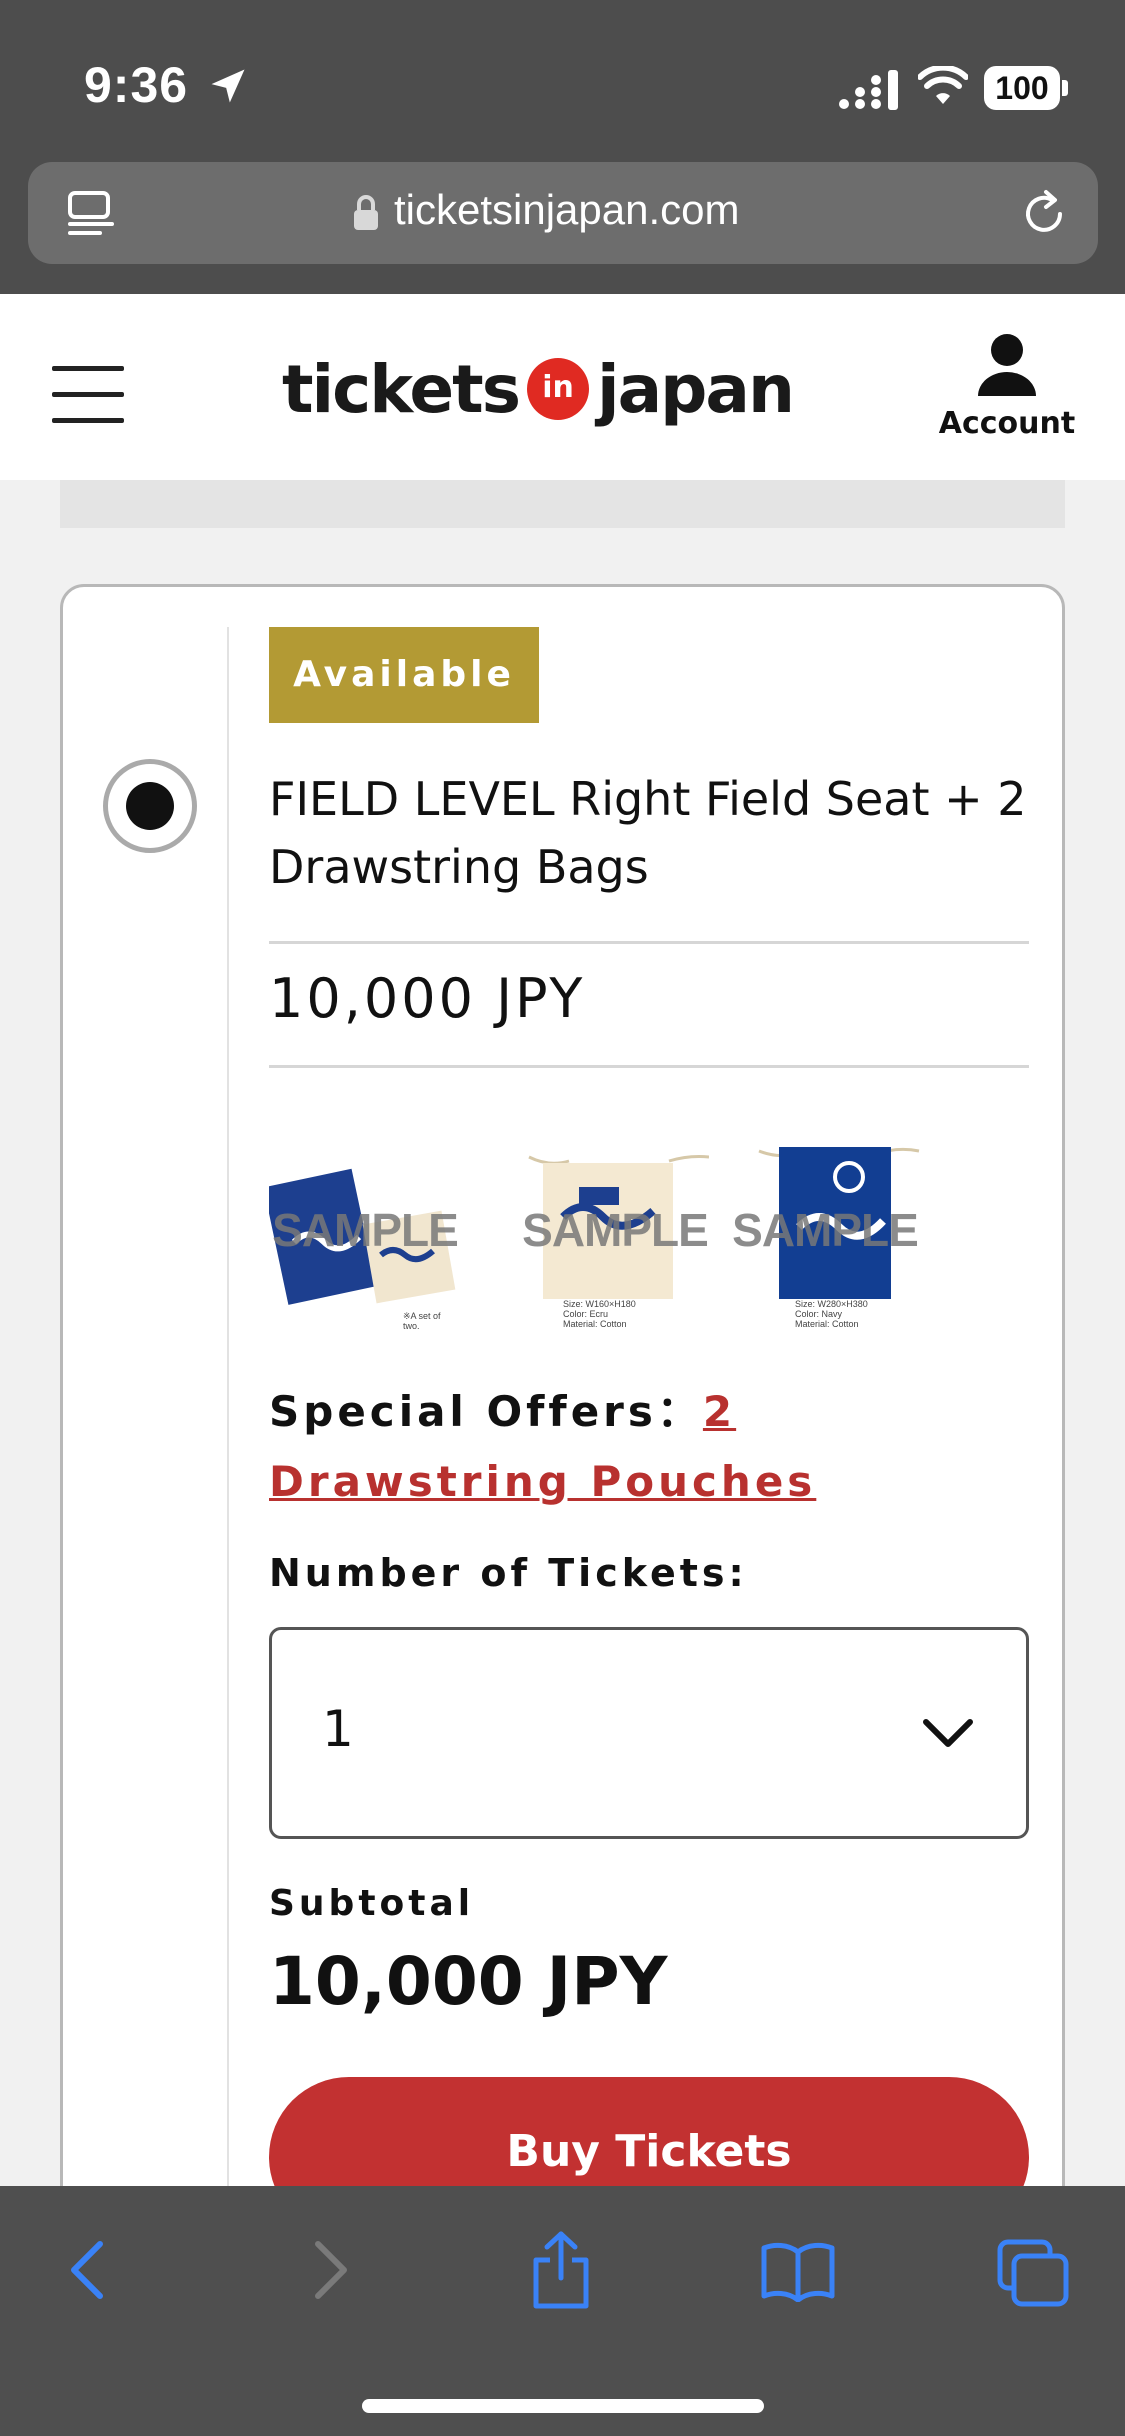 The image size is (1125, 2436). I want to click on special-offers-label: Special Offers：, so click(486, 1411).